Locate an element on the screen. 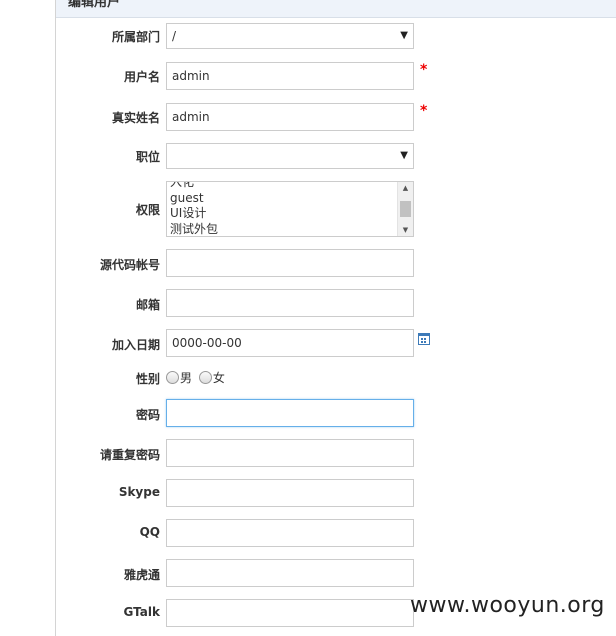 This screenshot has height=636, width=616. permission-label: 权限 is located at coordinates (147, 210).